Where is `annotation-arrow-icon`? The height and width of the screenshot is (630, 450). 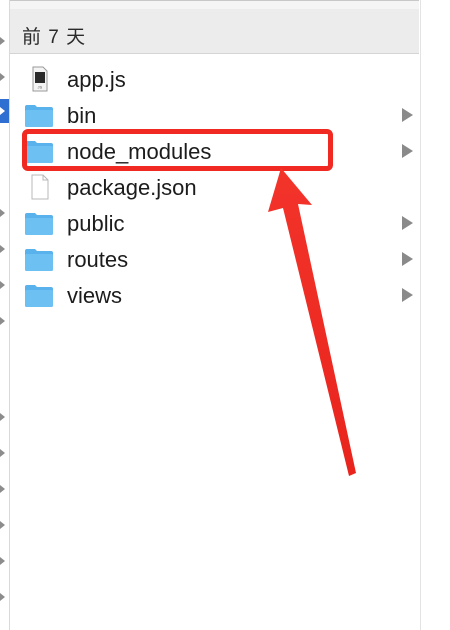 annotation-arrow-icon is located at coordinates (312, 322).